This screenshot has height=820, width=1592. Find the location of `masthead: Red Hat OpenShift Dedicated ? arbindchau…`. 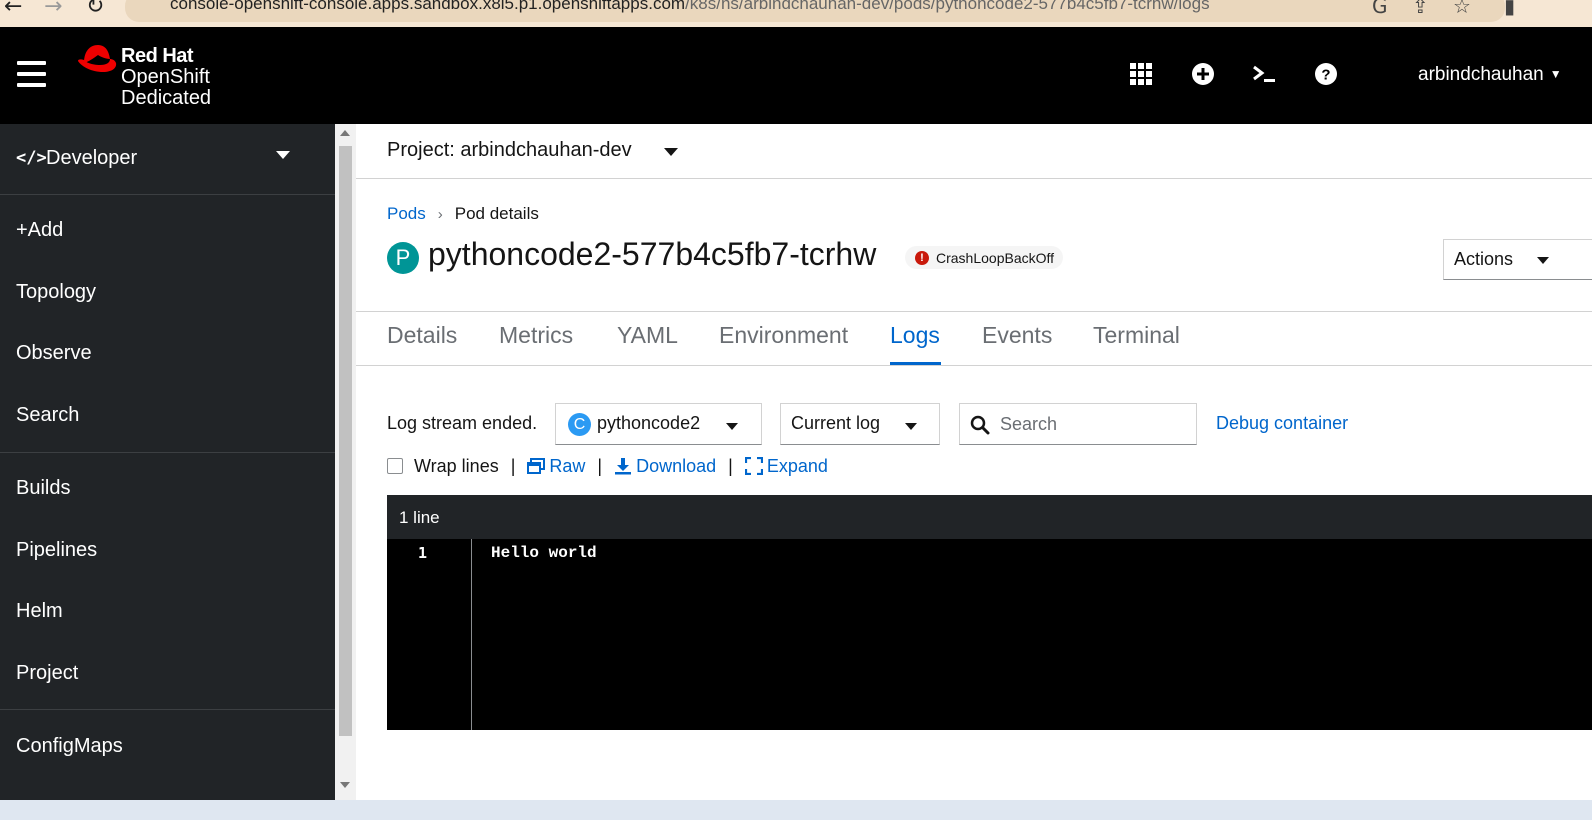

masthead: Red Hat OpenShift Dedicated ? arbindchau… is located at coordinates (796, 75).